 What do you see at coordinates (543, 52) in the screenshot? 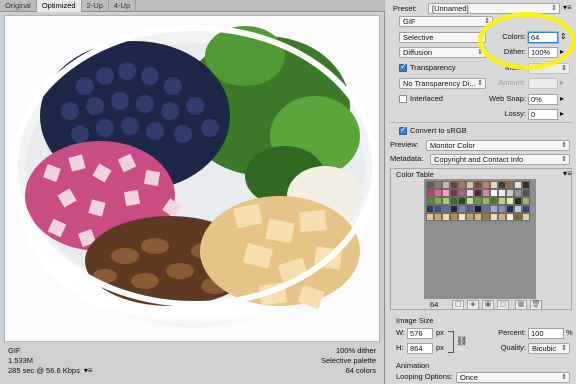
I see `dither-input: 100%` at bounding box center [543, 52].